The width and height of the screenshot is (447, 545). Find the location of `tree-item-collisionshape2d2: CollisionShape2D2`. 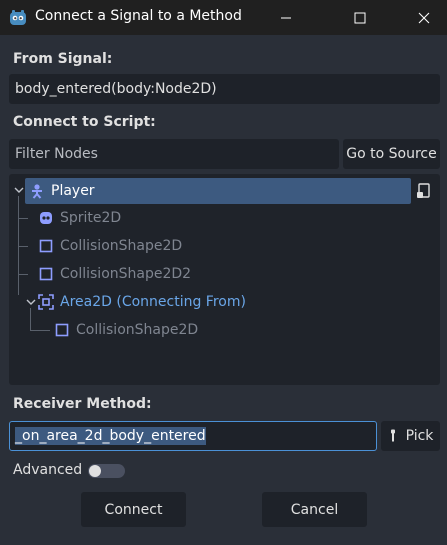

tree-item-collisionshape2d2: CollisionShape2D2 is located at coordinates (114, 274).